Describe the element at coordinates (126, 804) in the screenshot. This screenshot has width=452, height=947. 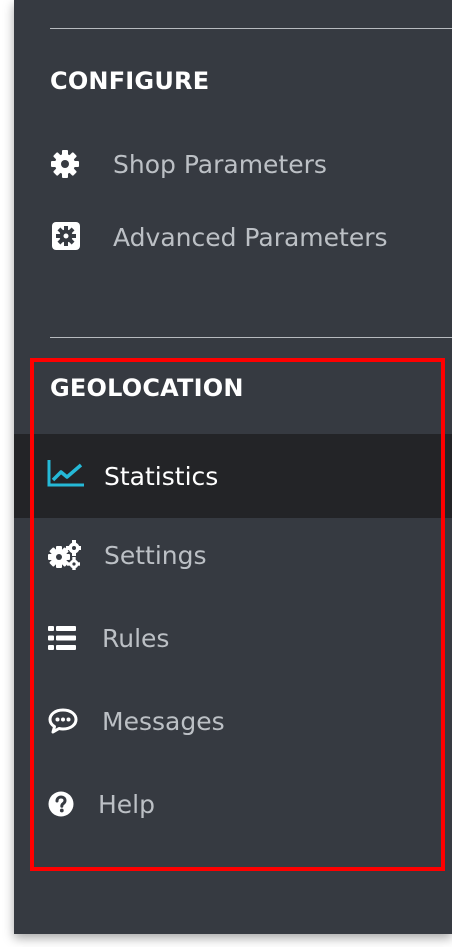
I see `sidebar-item-label: Help` at that location.